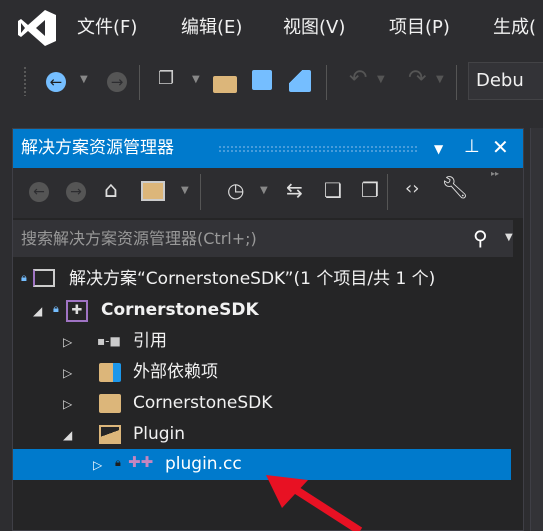 The width and height of the screenshot is (543, 531). Describe the element at coordinates (262, 372) in the screenshot. I see `tree-item-external-dependencies: ▷ 外部依赖项` at that location.